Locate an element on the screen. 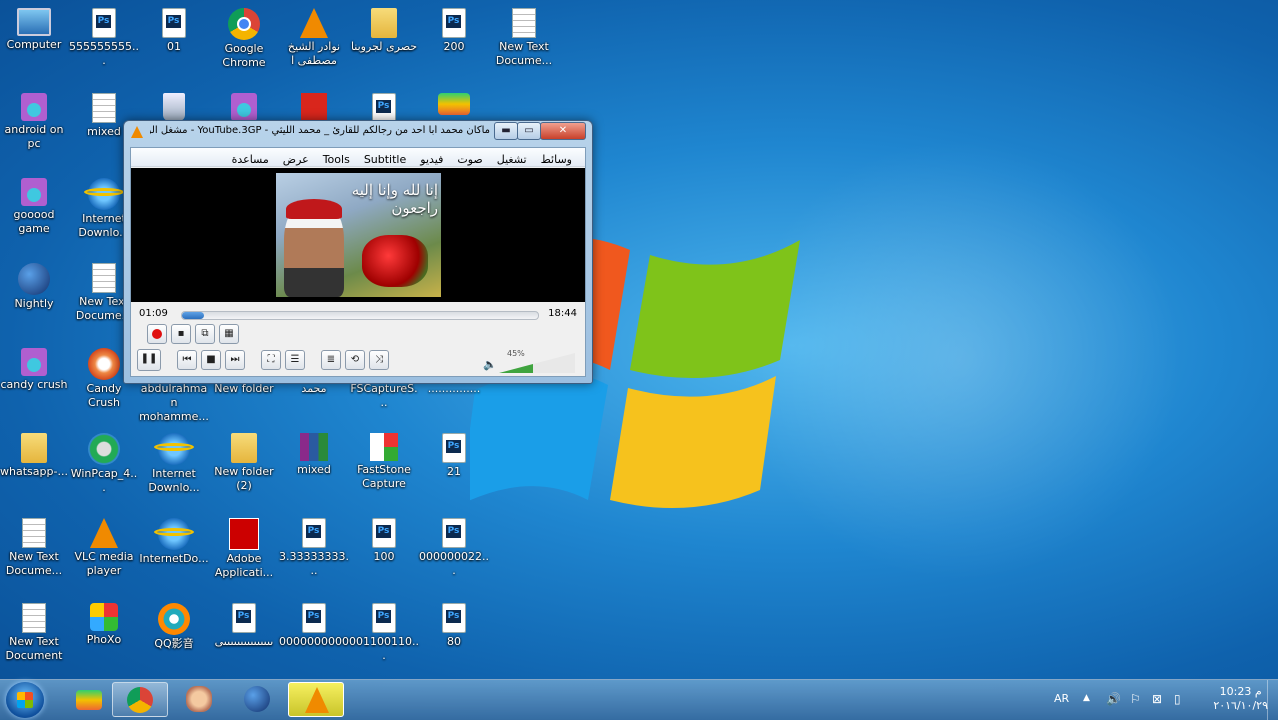 The height and width of the screenshot is (720, 1278). equalizer-icon: ☰ is located at coordinates (295, 359).